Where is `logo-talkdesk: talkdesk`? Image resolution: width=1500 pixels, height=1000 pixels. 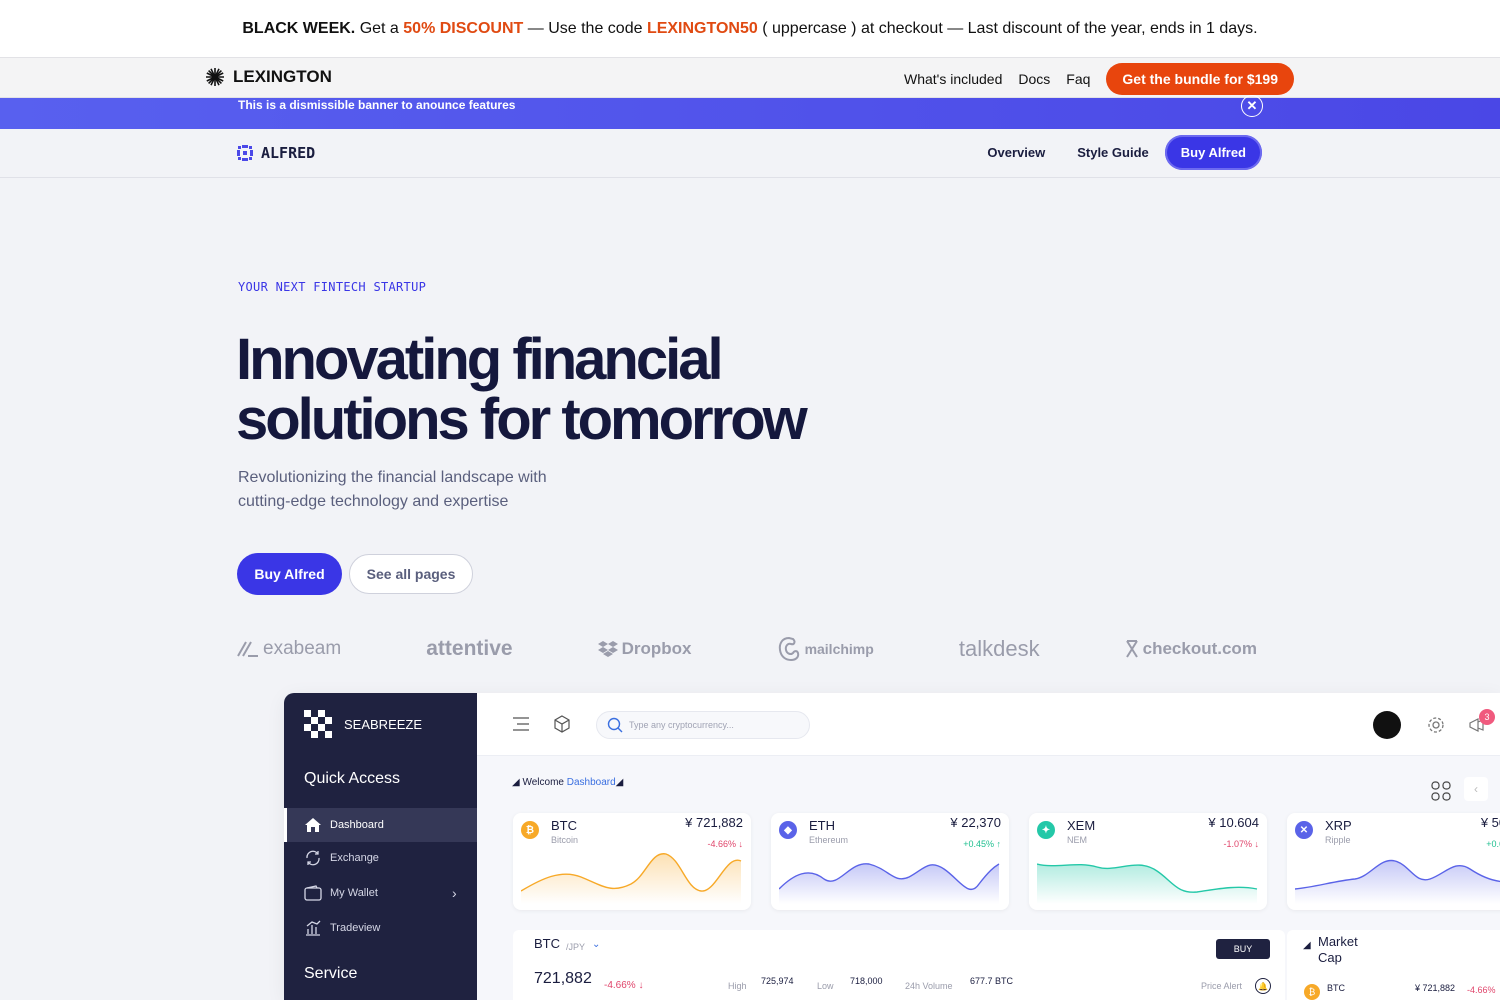
logo-talkdesk: talkdesk is located at coordinates (999, 649).